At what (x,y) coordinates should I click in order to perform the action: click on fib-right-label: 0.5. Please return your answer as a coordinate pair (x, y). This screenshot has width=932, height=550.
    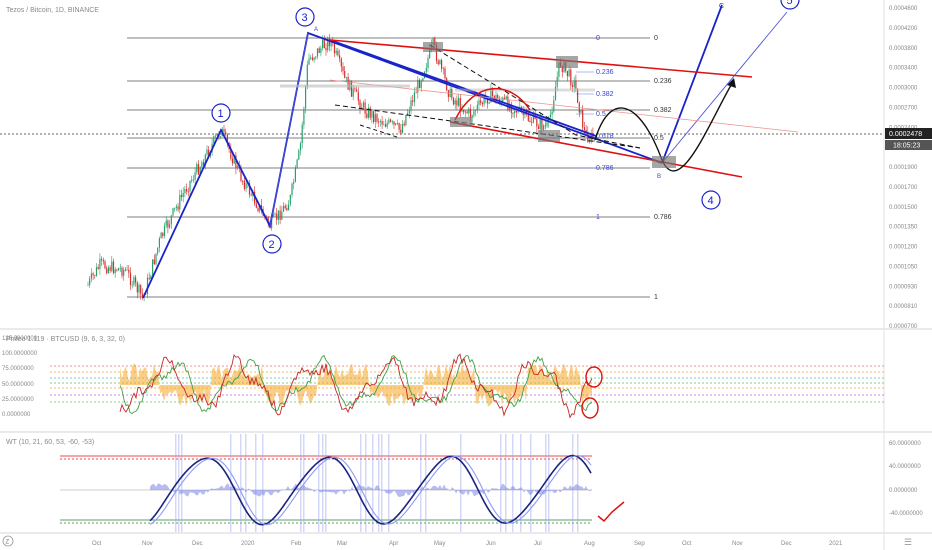
    Looking at the image, I should click on (601, 114).